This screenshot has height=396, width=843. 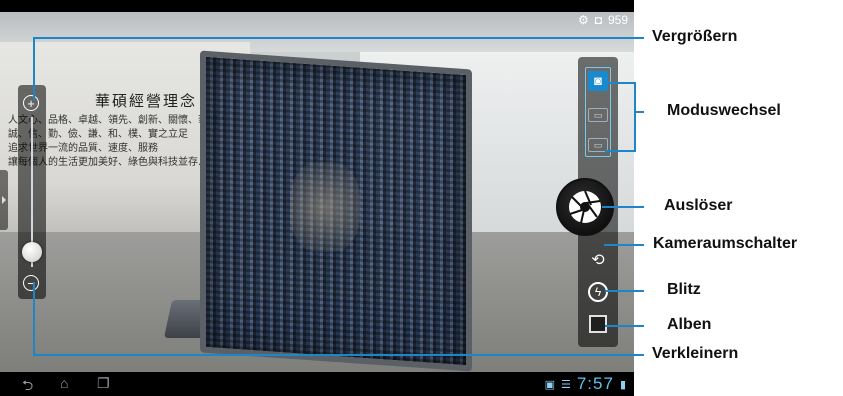 What do you see at coordinates (585, 207) in the screenshot?
I see `aperture-icon` at bounding box center [585, 207].